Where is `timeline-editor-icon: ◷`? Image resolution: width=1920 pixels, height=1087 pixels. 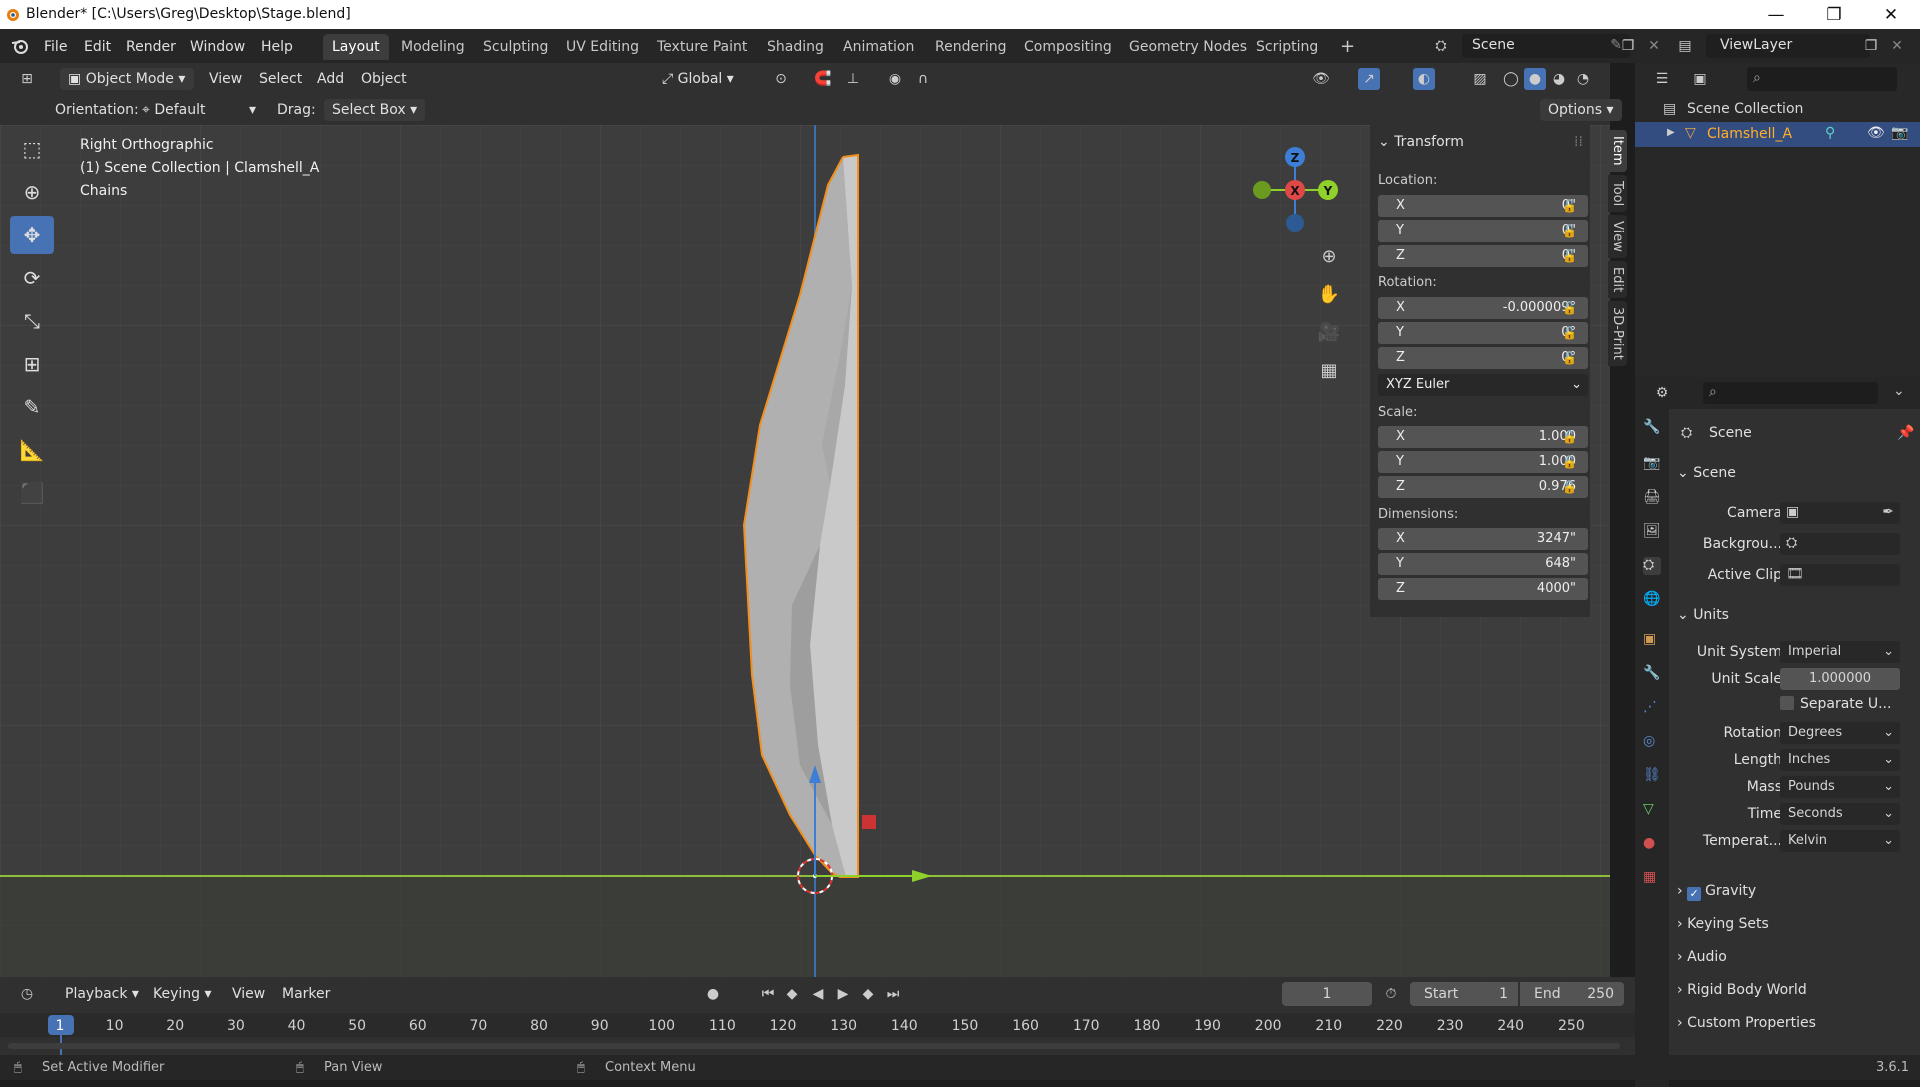 timeline-editor-icon: ◷ is located at coordinates (27, 994).